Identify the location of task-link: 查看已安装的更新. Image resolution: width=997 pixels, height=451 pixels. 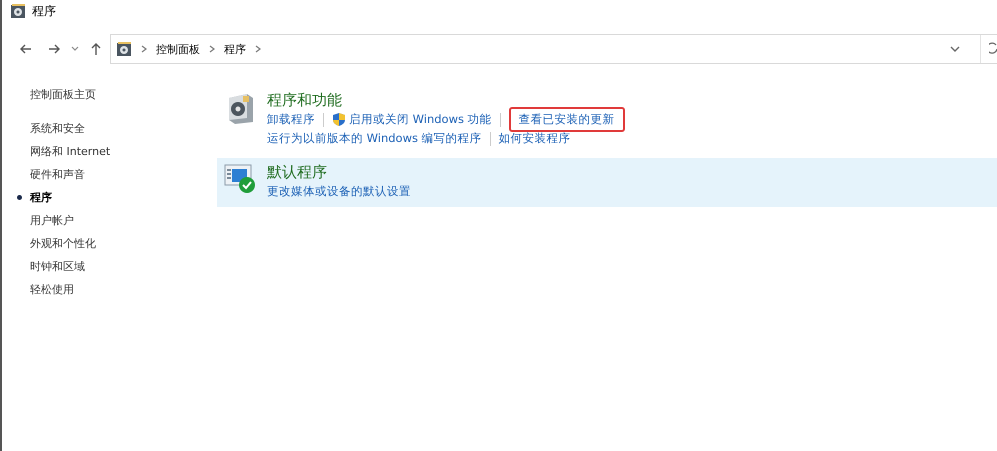
(566, 119).